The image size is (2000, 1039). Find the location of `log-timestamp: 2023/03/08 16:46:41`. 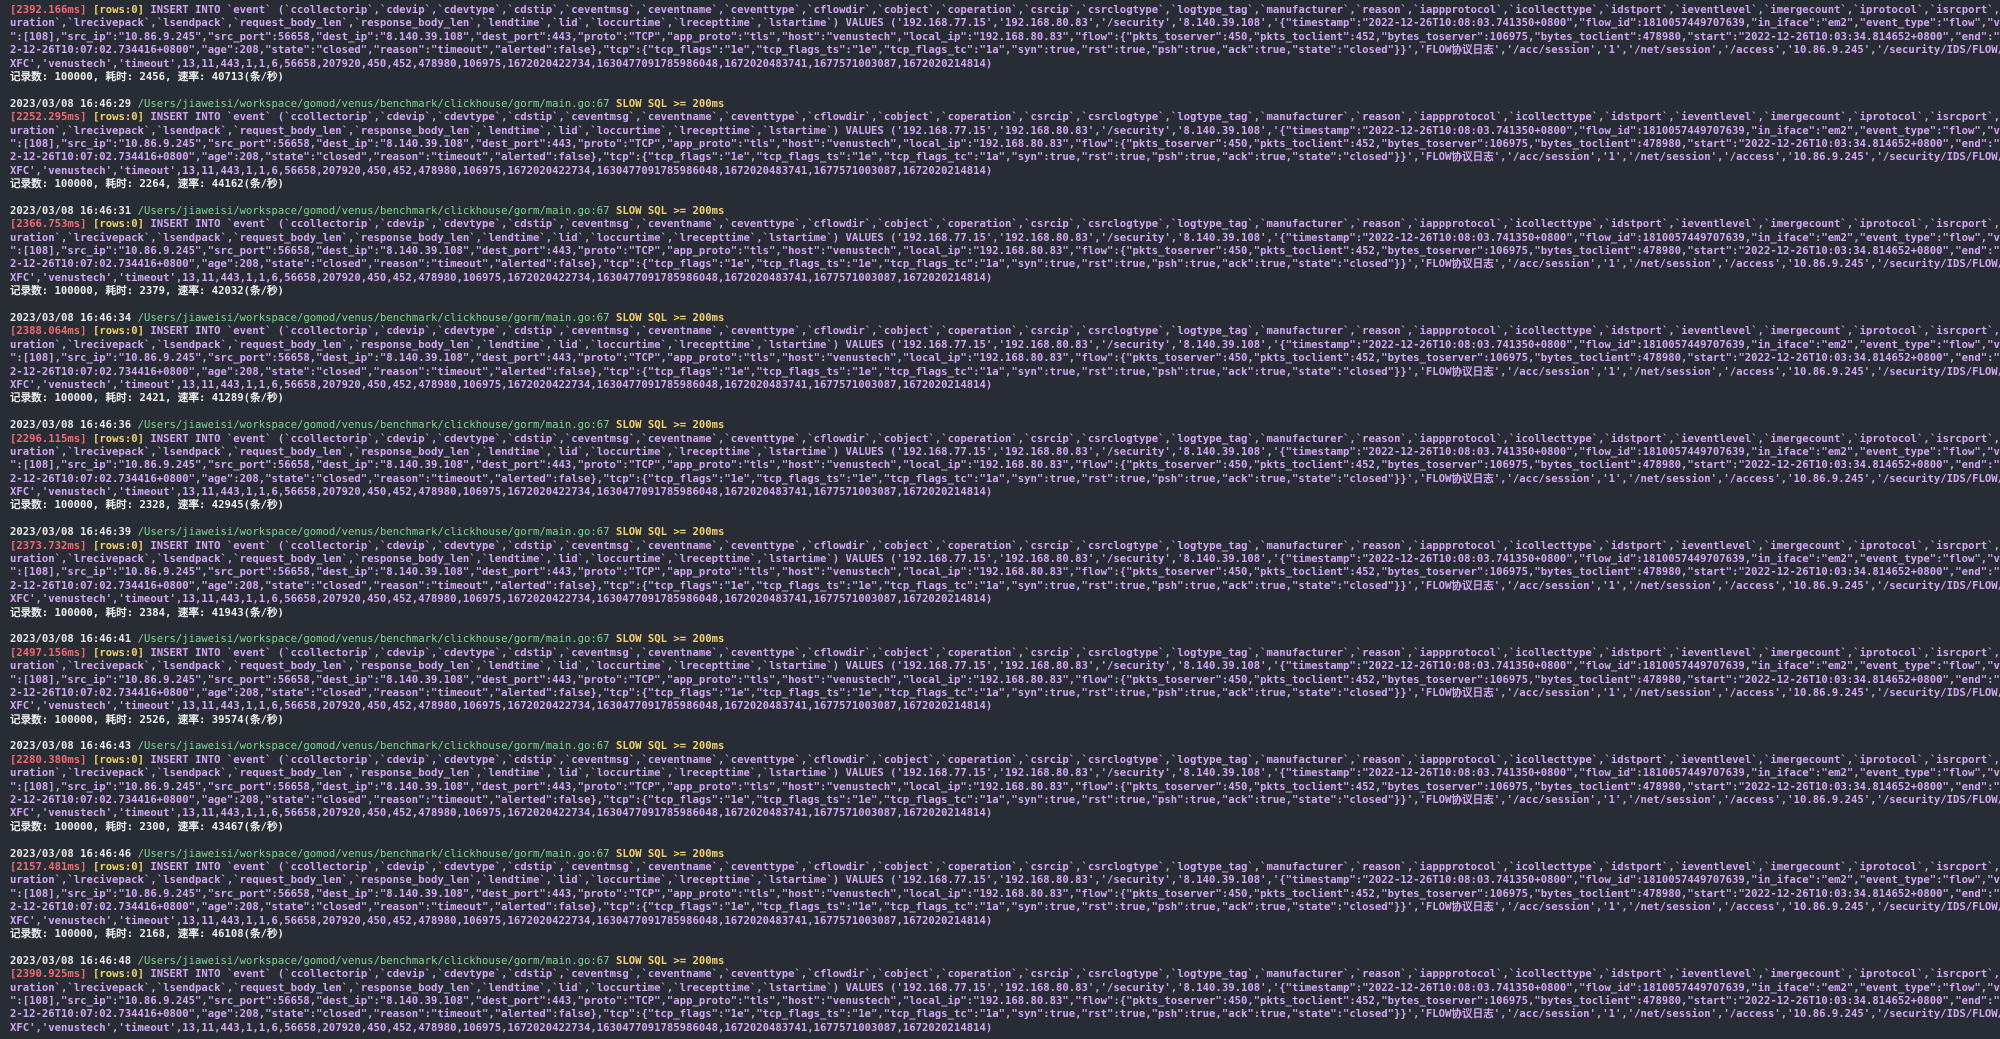

log-timestamp: 2023/03/08 16:46:41 is located at coordinates (71, 639).